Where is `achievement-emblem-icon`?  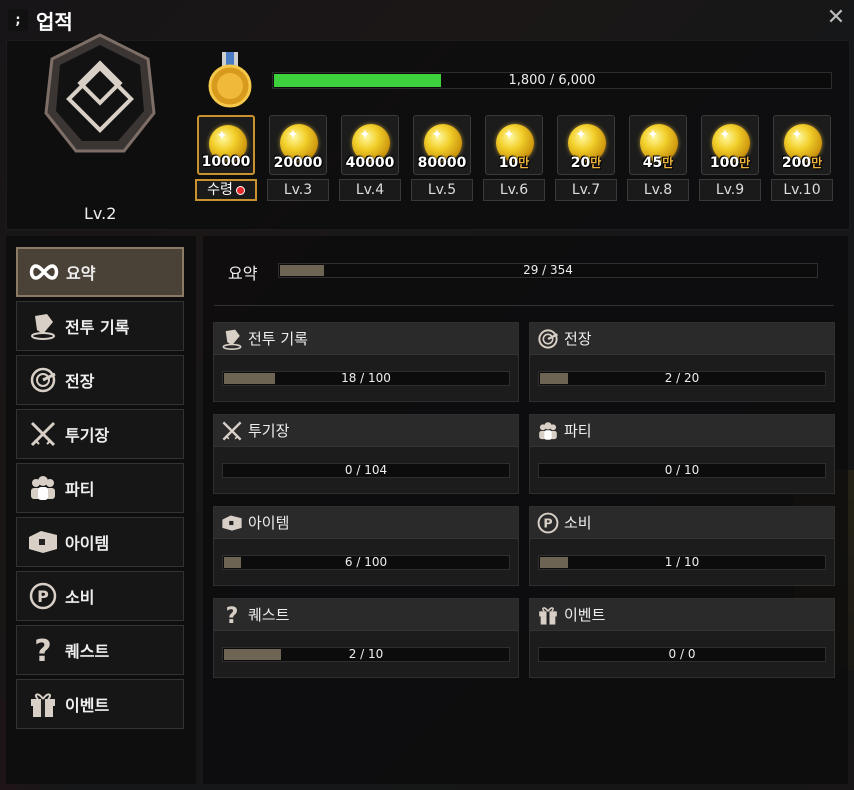 achievement-emblem-icon is located at coordinates (100, 93).